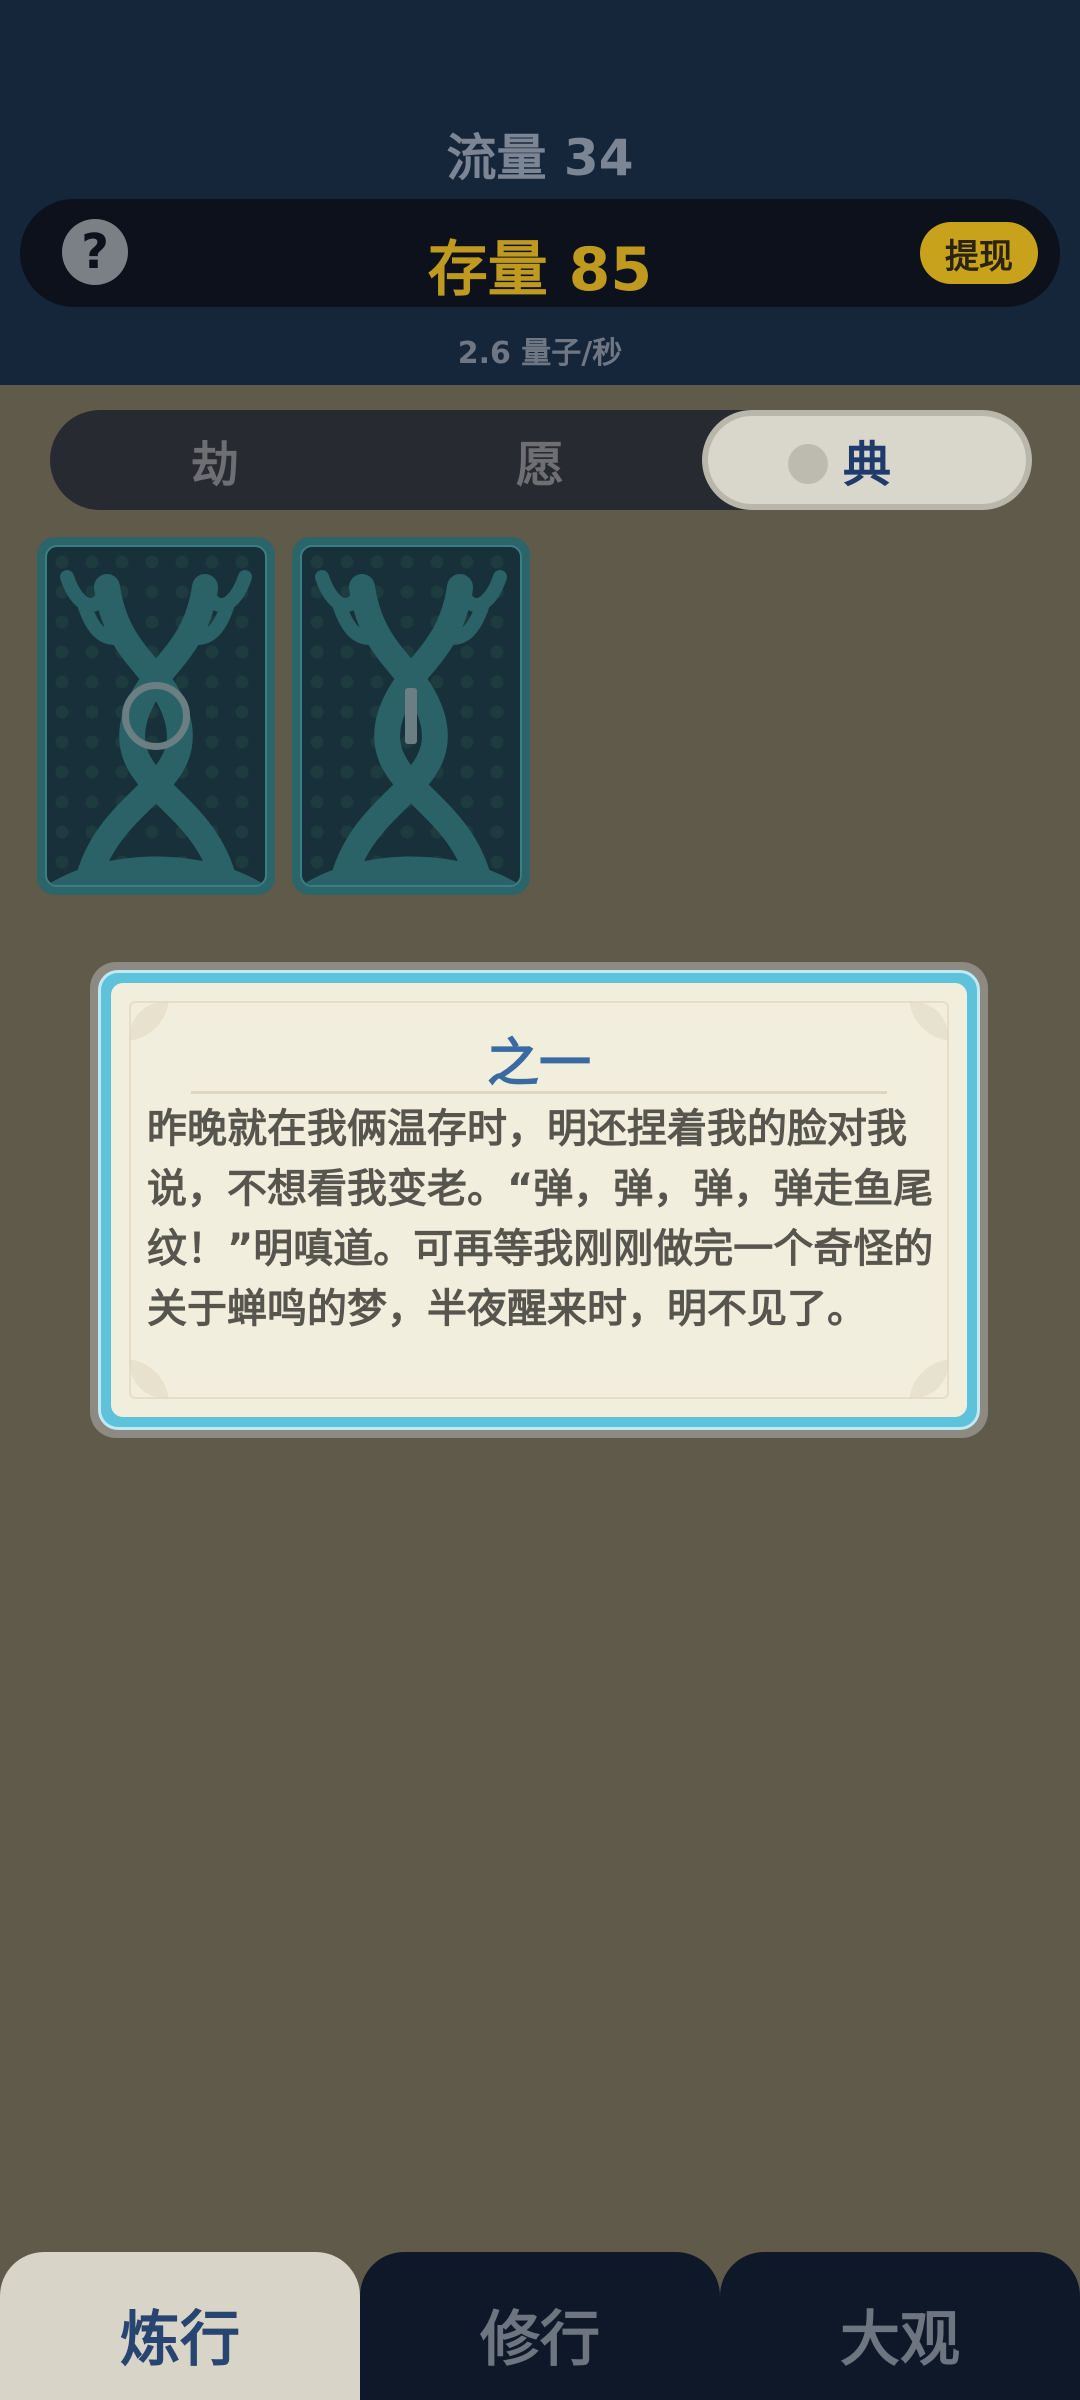 The height and width of the screenshot is (2400, 1080). I want to click on nav-tab-xiuxing: 修行, so click(540, 2326).